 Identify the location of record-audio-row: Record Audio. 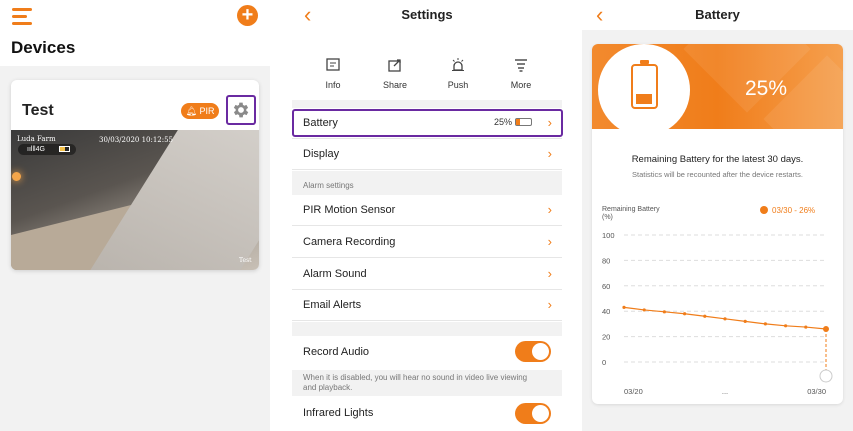
(427, 353).